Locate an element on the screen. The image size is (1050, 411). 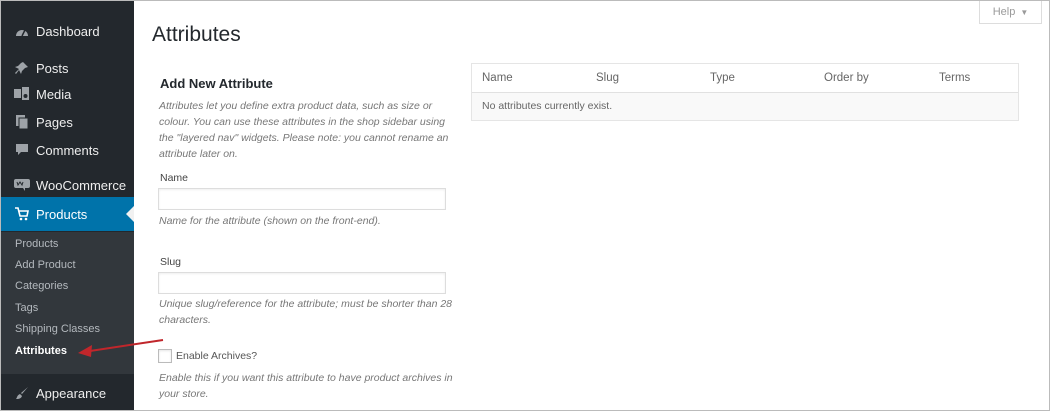
sidebar-separator is located at coordinates (67, 164).